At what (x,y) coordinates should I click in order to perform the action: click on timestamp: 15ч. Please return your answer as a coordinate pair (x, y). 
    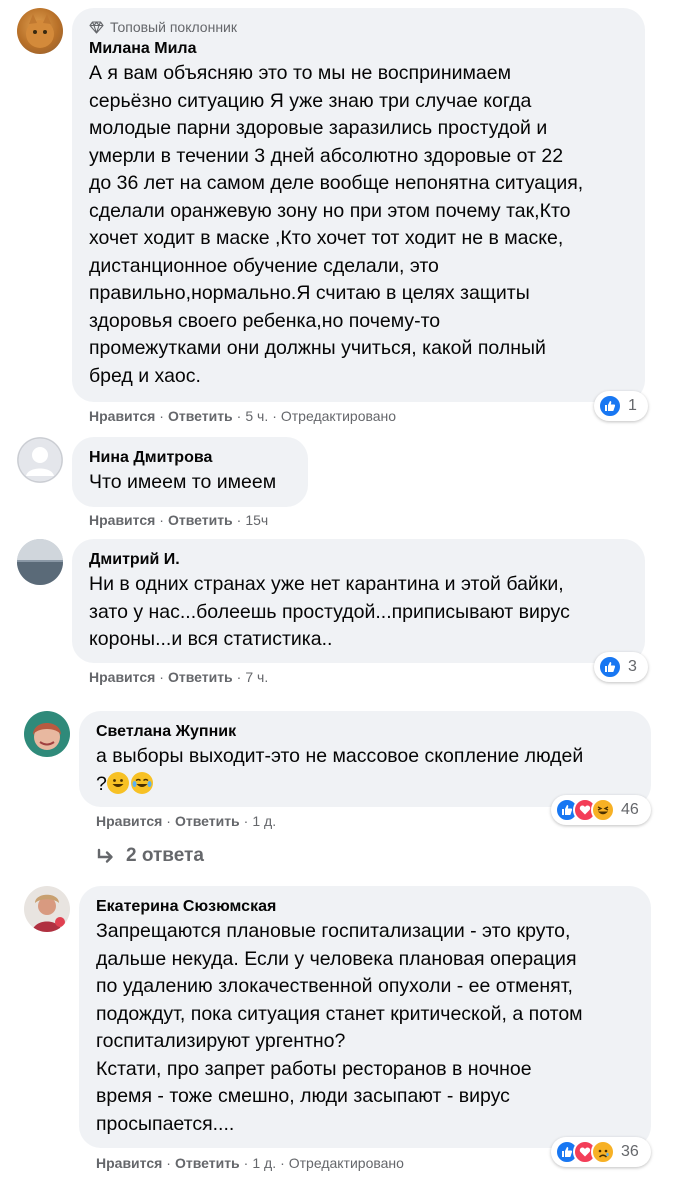
    Looking at the image, I should click on (256, 520).